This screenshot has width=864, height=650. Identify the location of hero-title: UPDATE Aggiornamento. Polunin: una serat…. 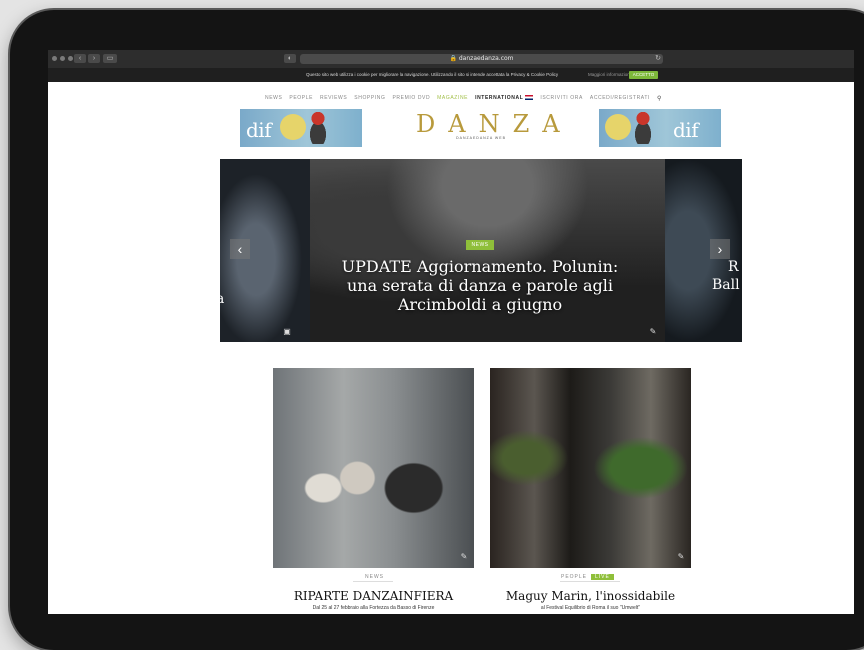
(480, 285).